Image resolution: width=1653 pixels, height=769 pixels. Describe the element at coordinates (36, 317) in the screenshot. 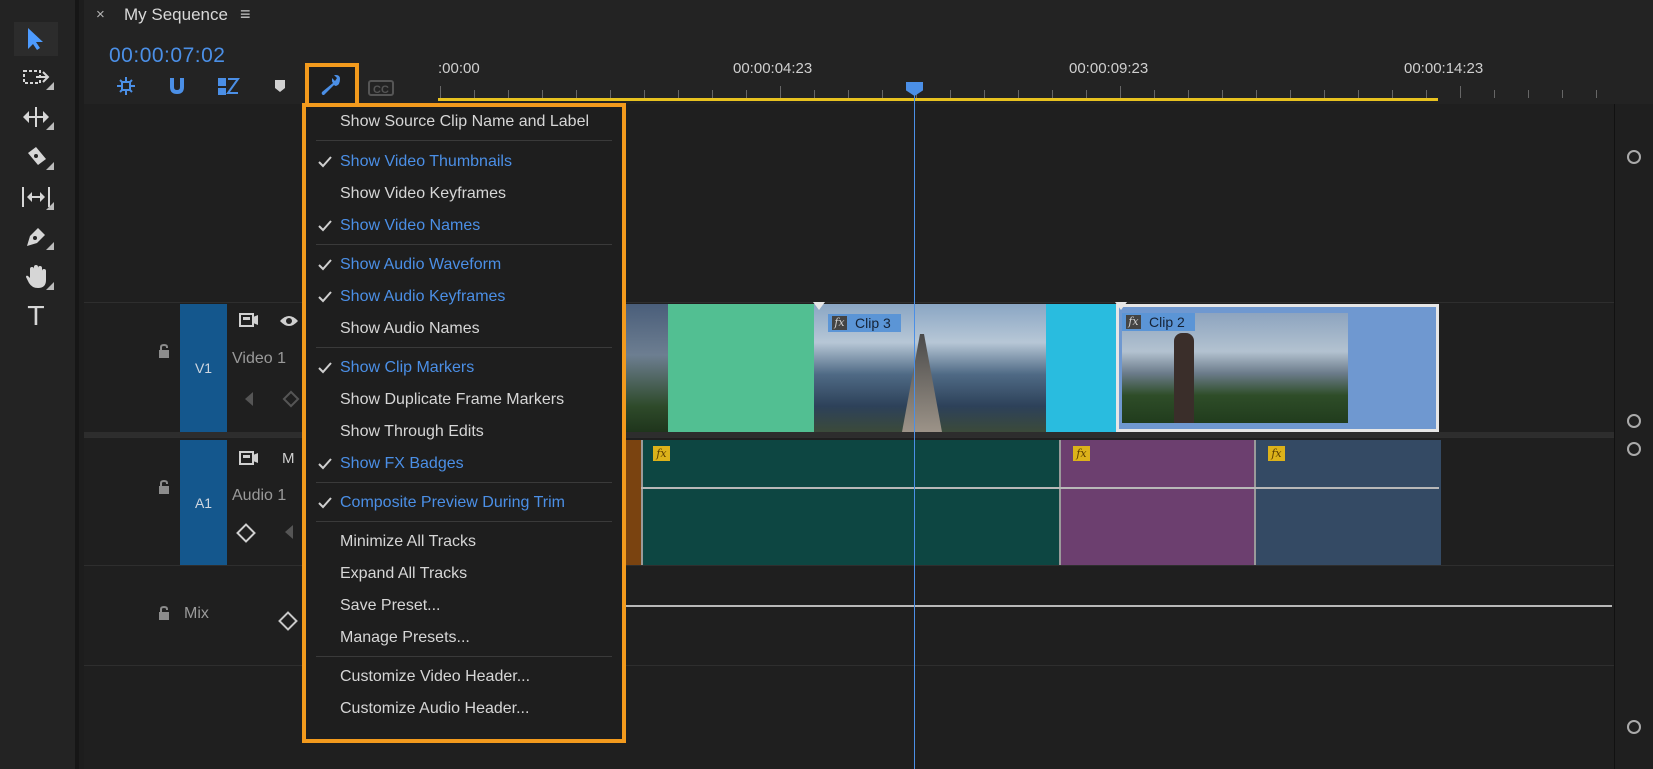

I see `type-tool-icon: T` at that location.